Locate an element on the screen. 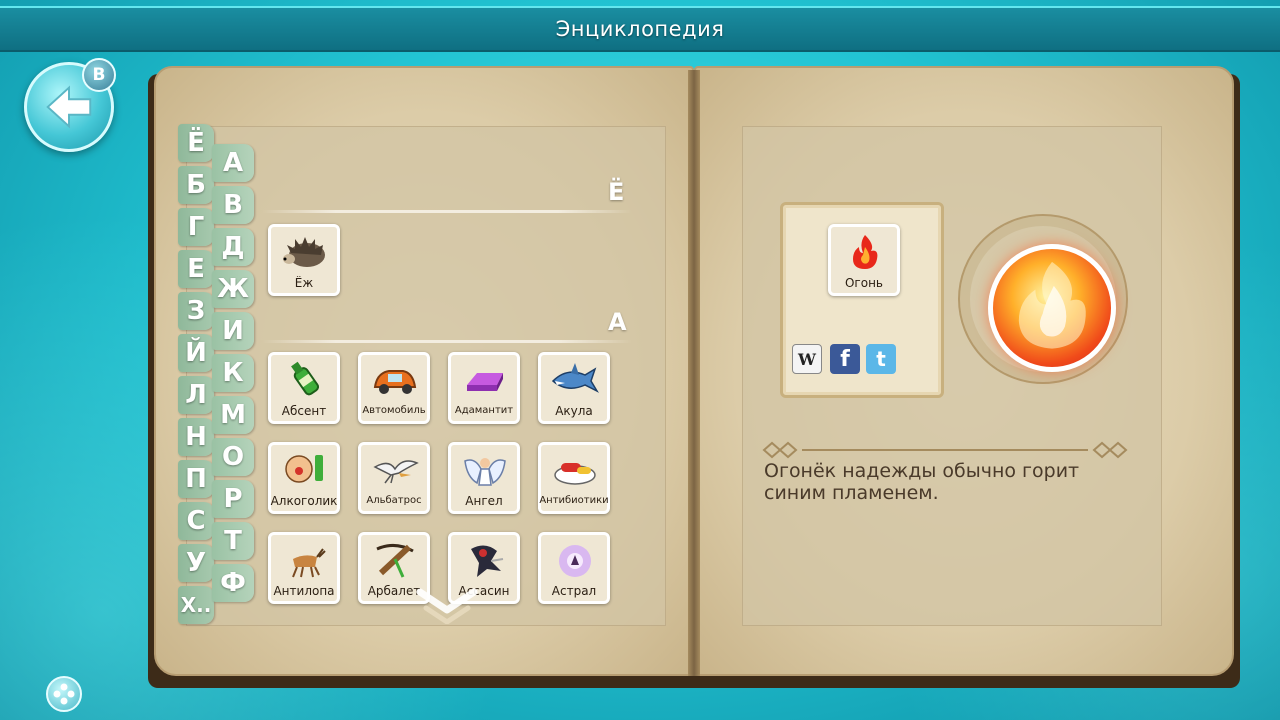 Image resolution: width=1280 pixels, height=720 pixels. facebook-icon: f is located at coordinates (845, 359).